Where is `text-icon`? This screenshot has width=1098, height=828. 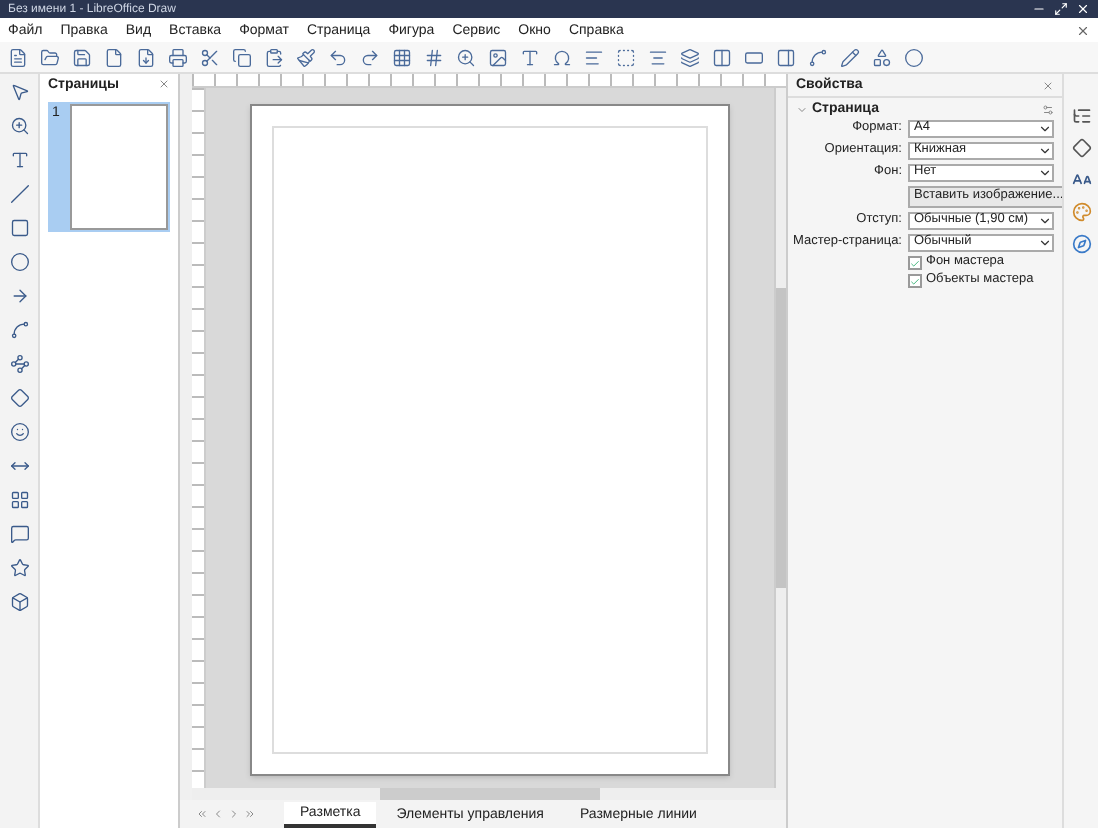 text-icon is located at coordinates (19, 160).